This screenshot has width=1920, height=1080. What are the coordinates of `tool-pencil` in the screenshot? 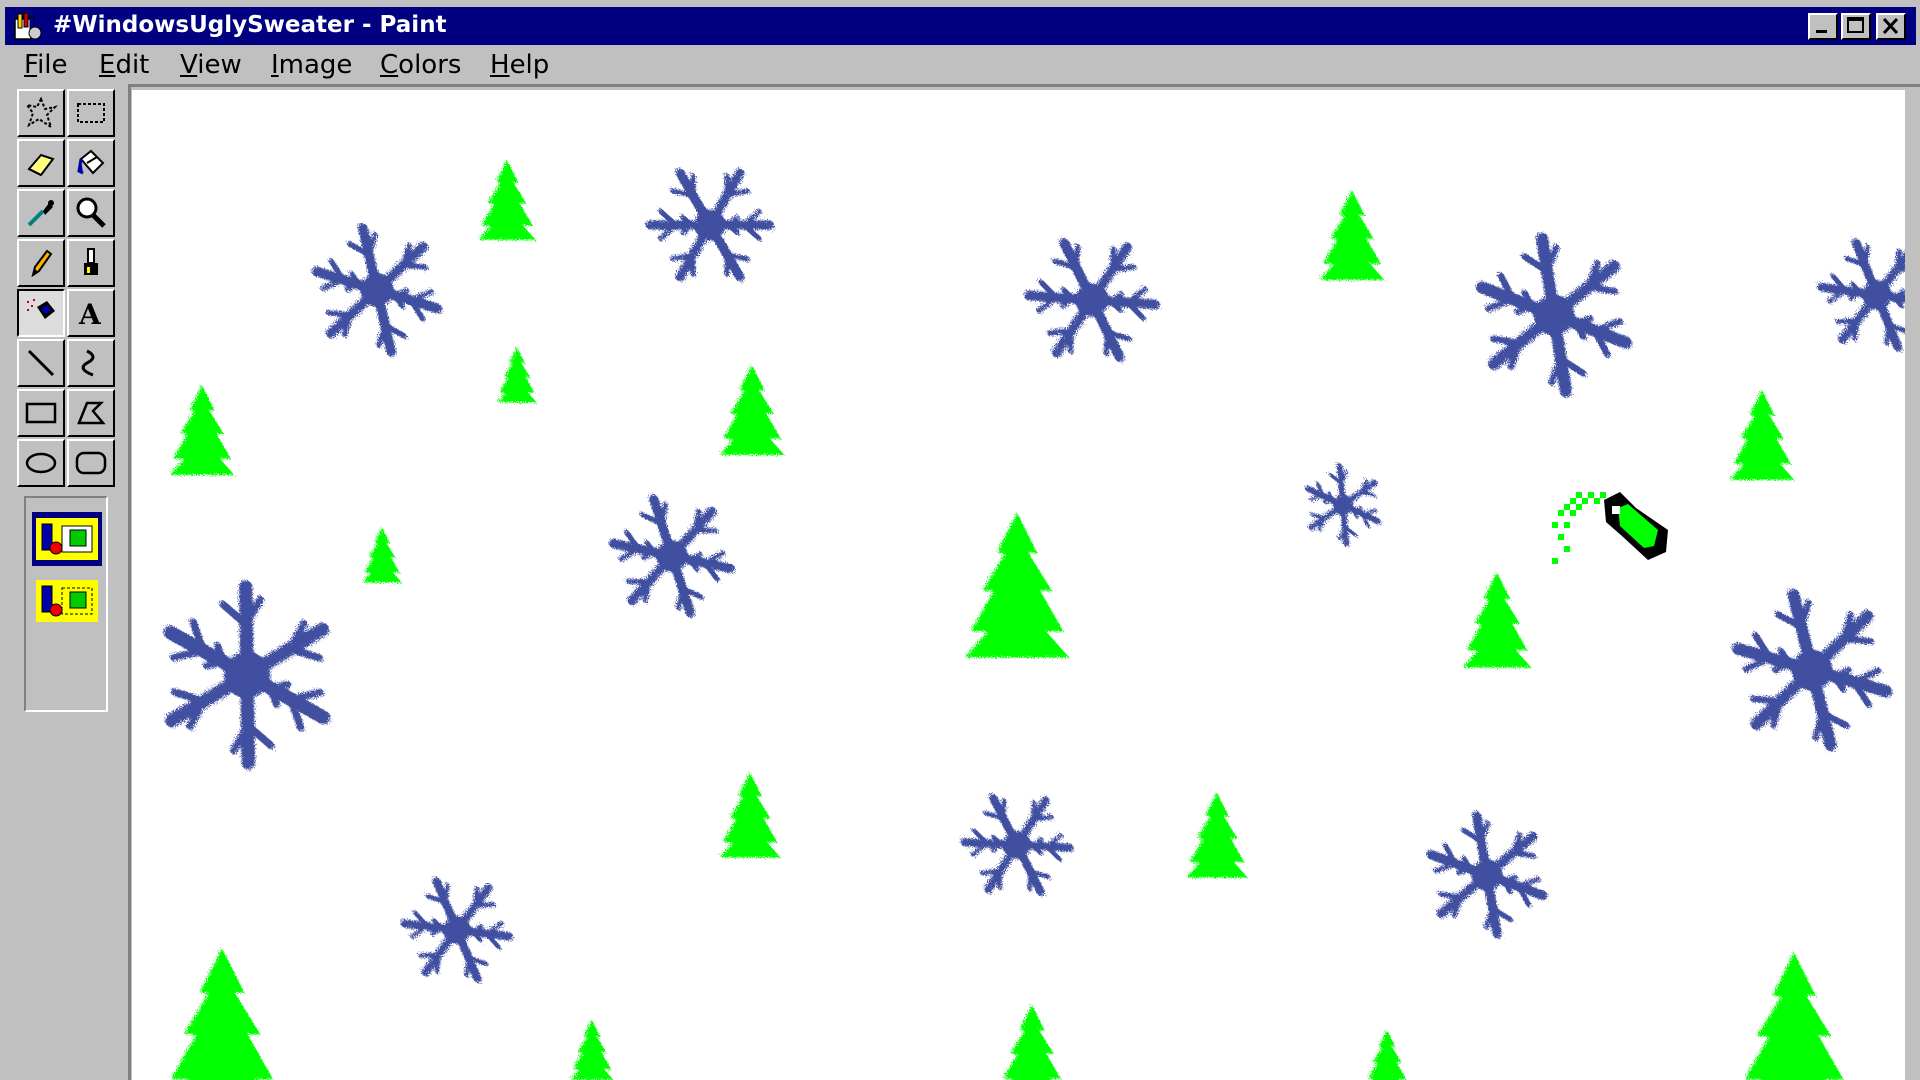 It's located at (41, 263).